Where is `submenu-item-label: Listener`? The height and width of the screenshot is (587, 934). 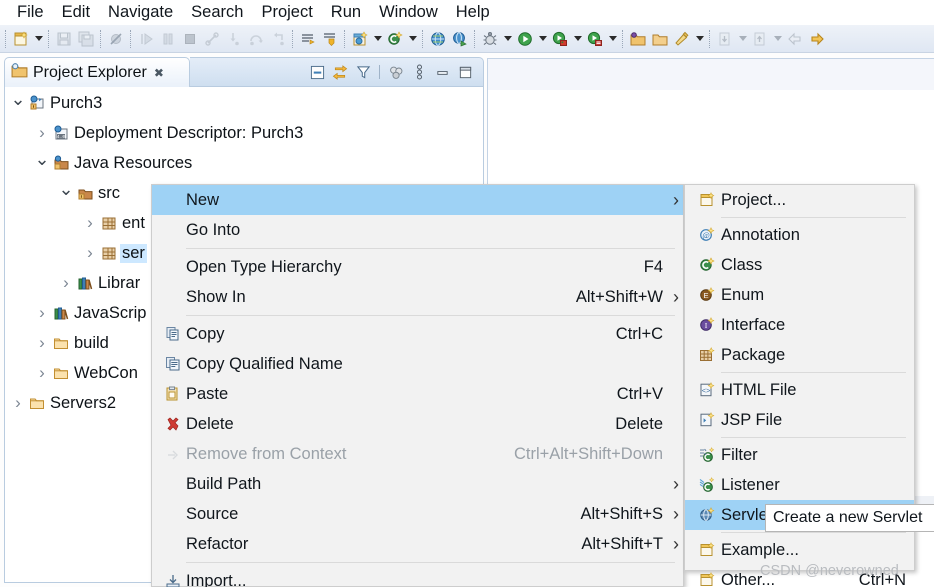
submenu-item-label: Listener is located at coordinates (750, 484).